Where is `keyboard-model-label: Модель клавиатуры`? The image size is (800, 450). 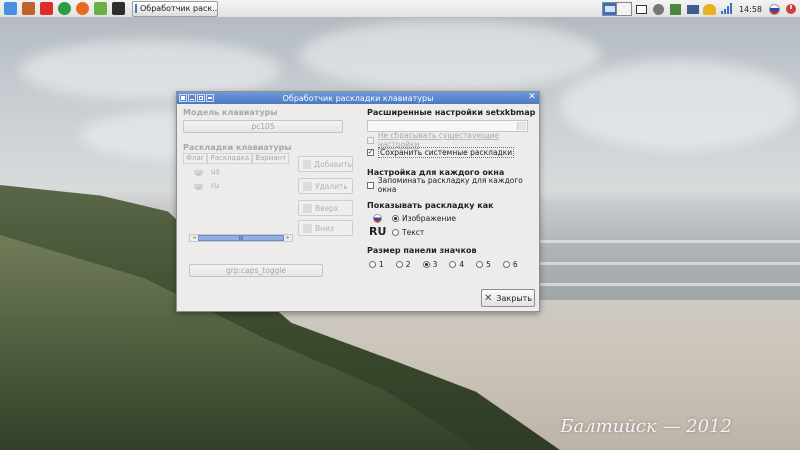 keyboard-model-label: Модель клавиатуры is located at coordinates (230, 112).